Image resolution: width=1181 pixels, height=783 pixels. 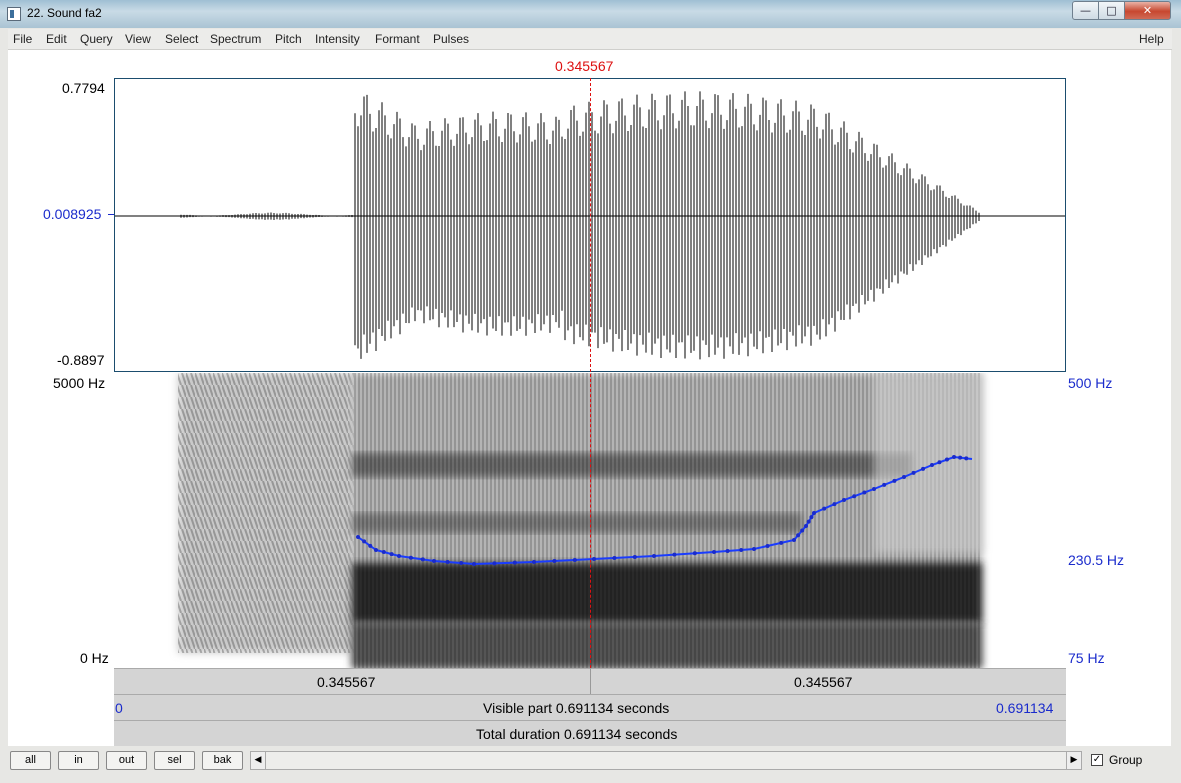 What do you see at coordinates (1147, 10) in the screenshot?
I see `close-button: ✕` at bounding box center [1147, 10].